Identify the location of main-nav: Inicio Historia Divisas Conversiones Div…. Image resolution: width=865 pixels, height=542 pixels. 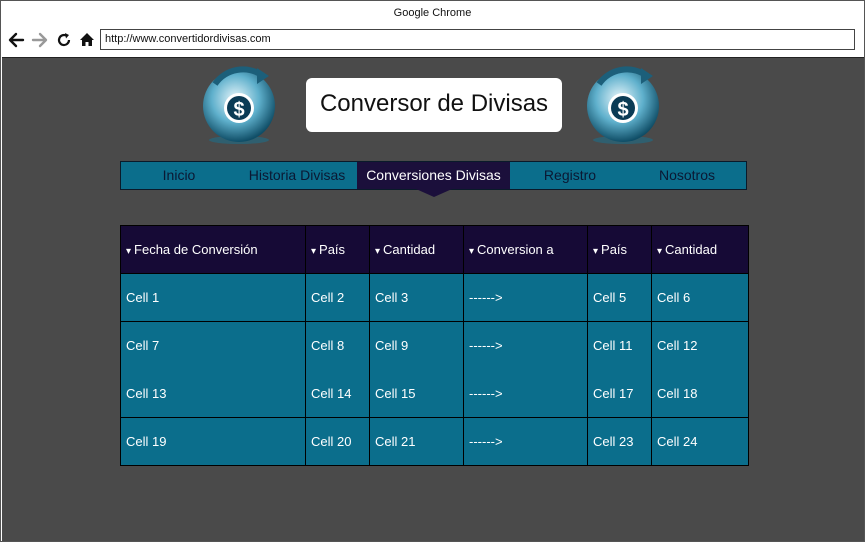
(433, 179).